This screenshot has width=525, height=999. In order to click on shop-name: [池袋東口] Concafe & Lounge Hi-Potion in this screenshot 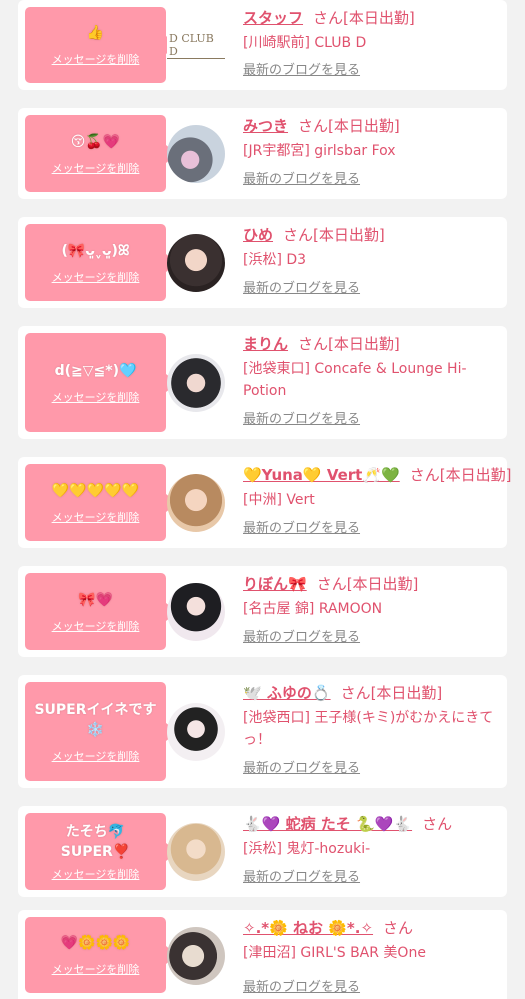, I will do `click(355, 380)`.